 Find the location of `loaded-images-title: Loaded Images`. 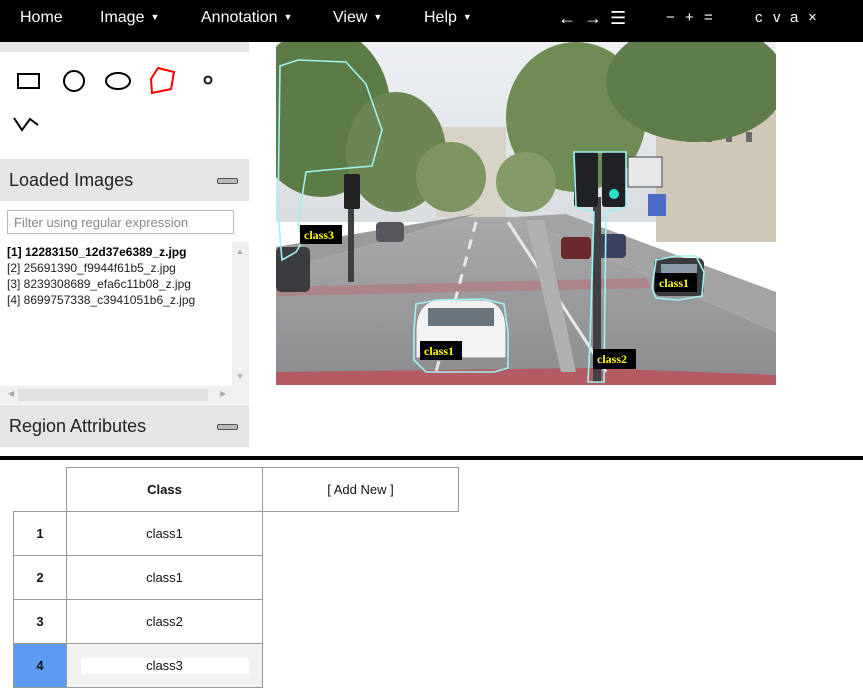

loaded-images-title: Loaded Images is located at coordinates (71, 180).